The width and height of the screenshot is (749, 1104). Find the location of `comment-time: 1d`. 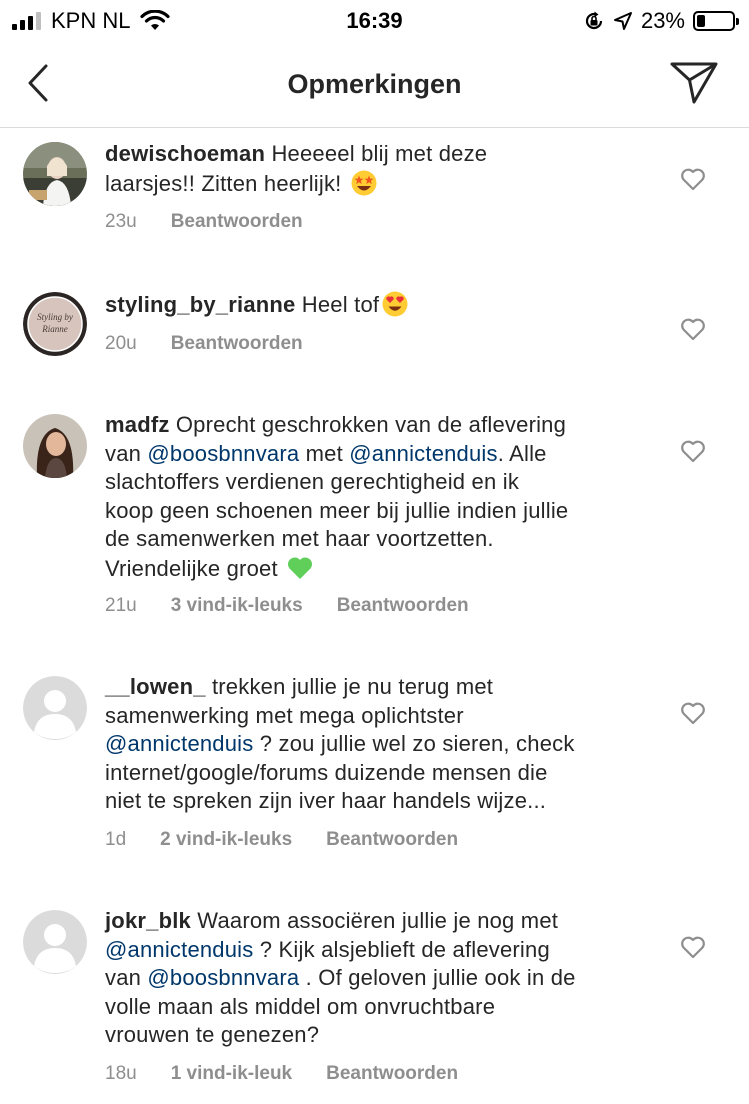

comment-time: 1d is located at coordinates (116, 839).